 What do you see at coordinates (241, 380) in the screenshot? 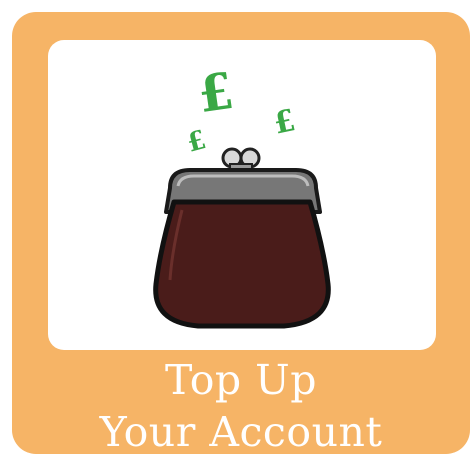
I see `tile-label-line1: Top Up` at bounding box center [241, 380].